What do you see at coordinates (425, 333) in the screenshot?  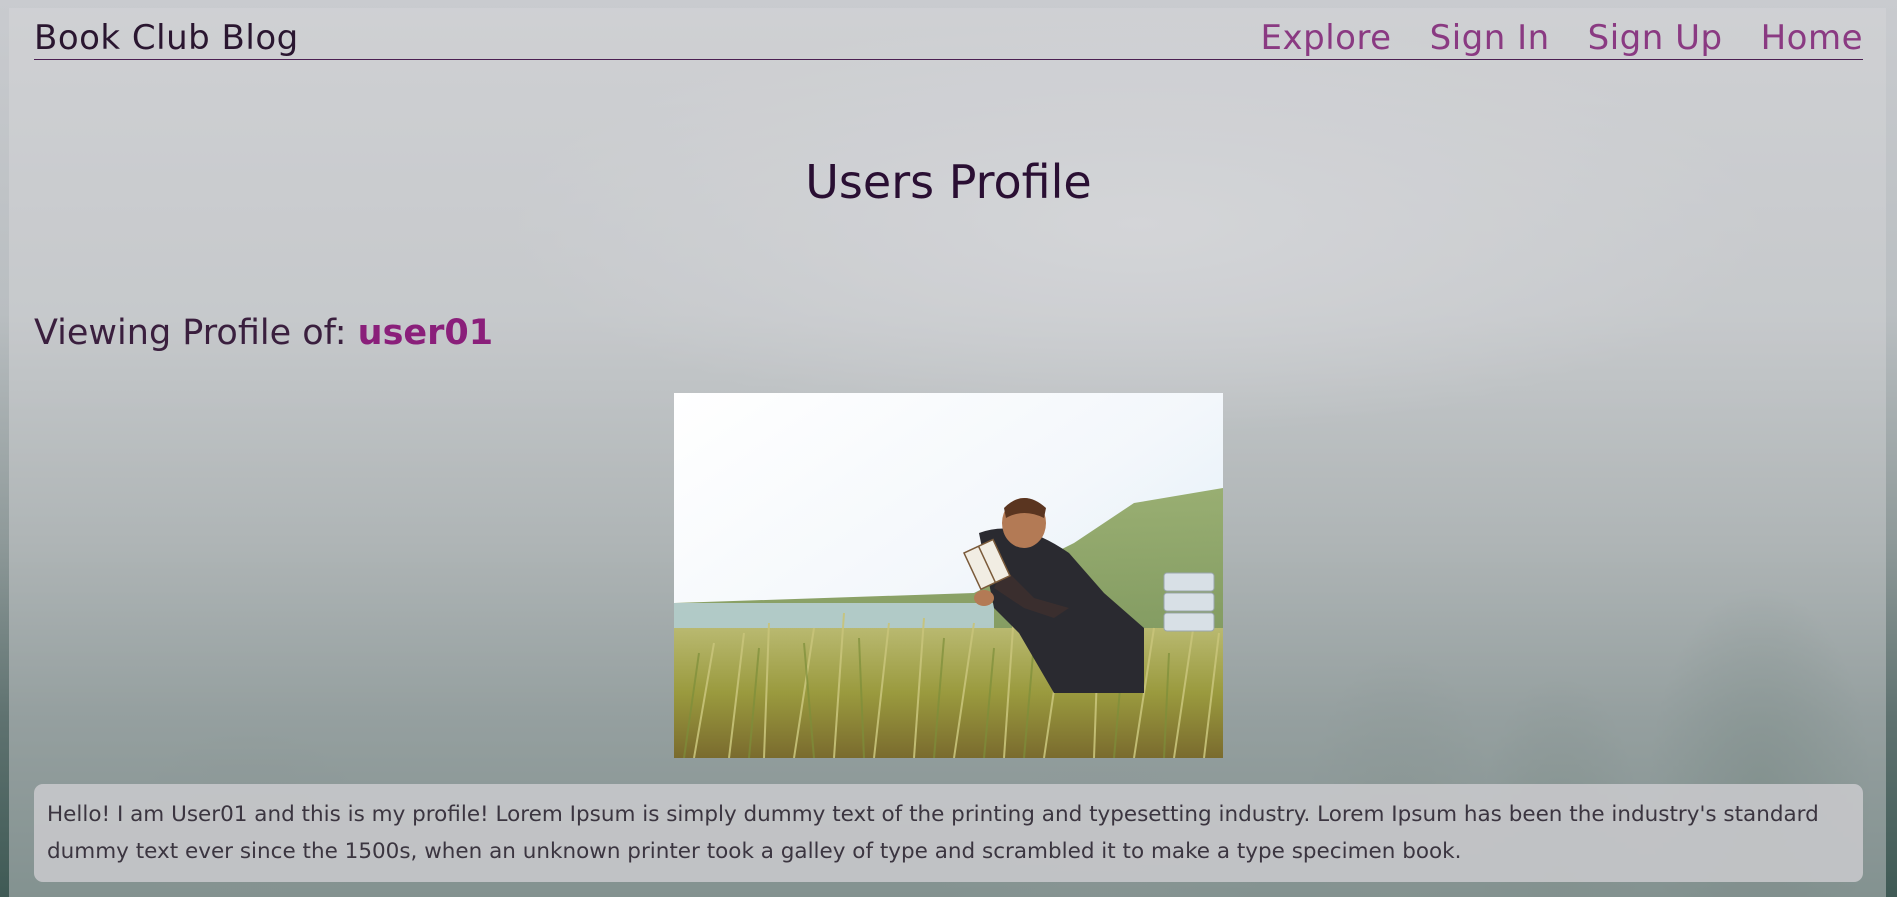 I see `profile-username: user01` at bounding box center [425, 333].